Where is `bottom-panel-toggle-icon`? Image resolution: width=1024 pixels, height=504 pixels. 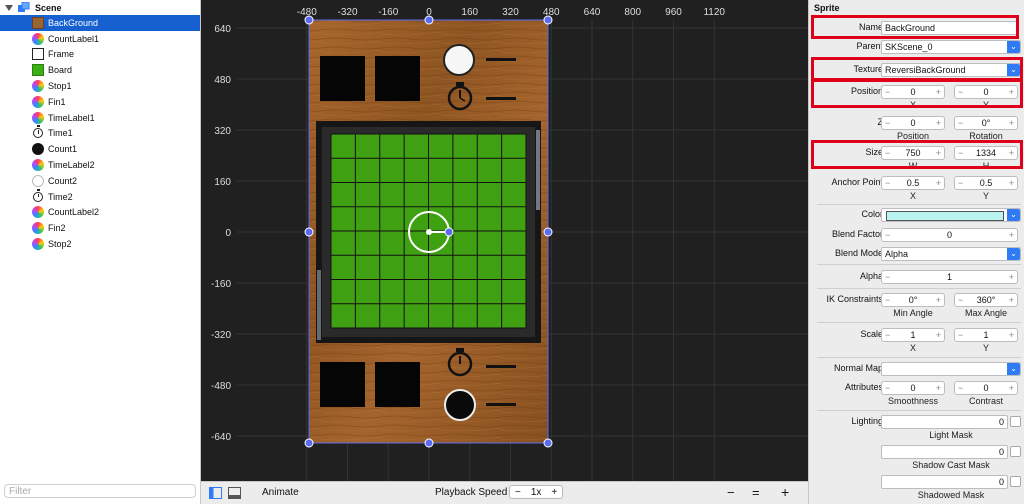 bottom-panel-toggle-icon is located at coordinates (234, 494).